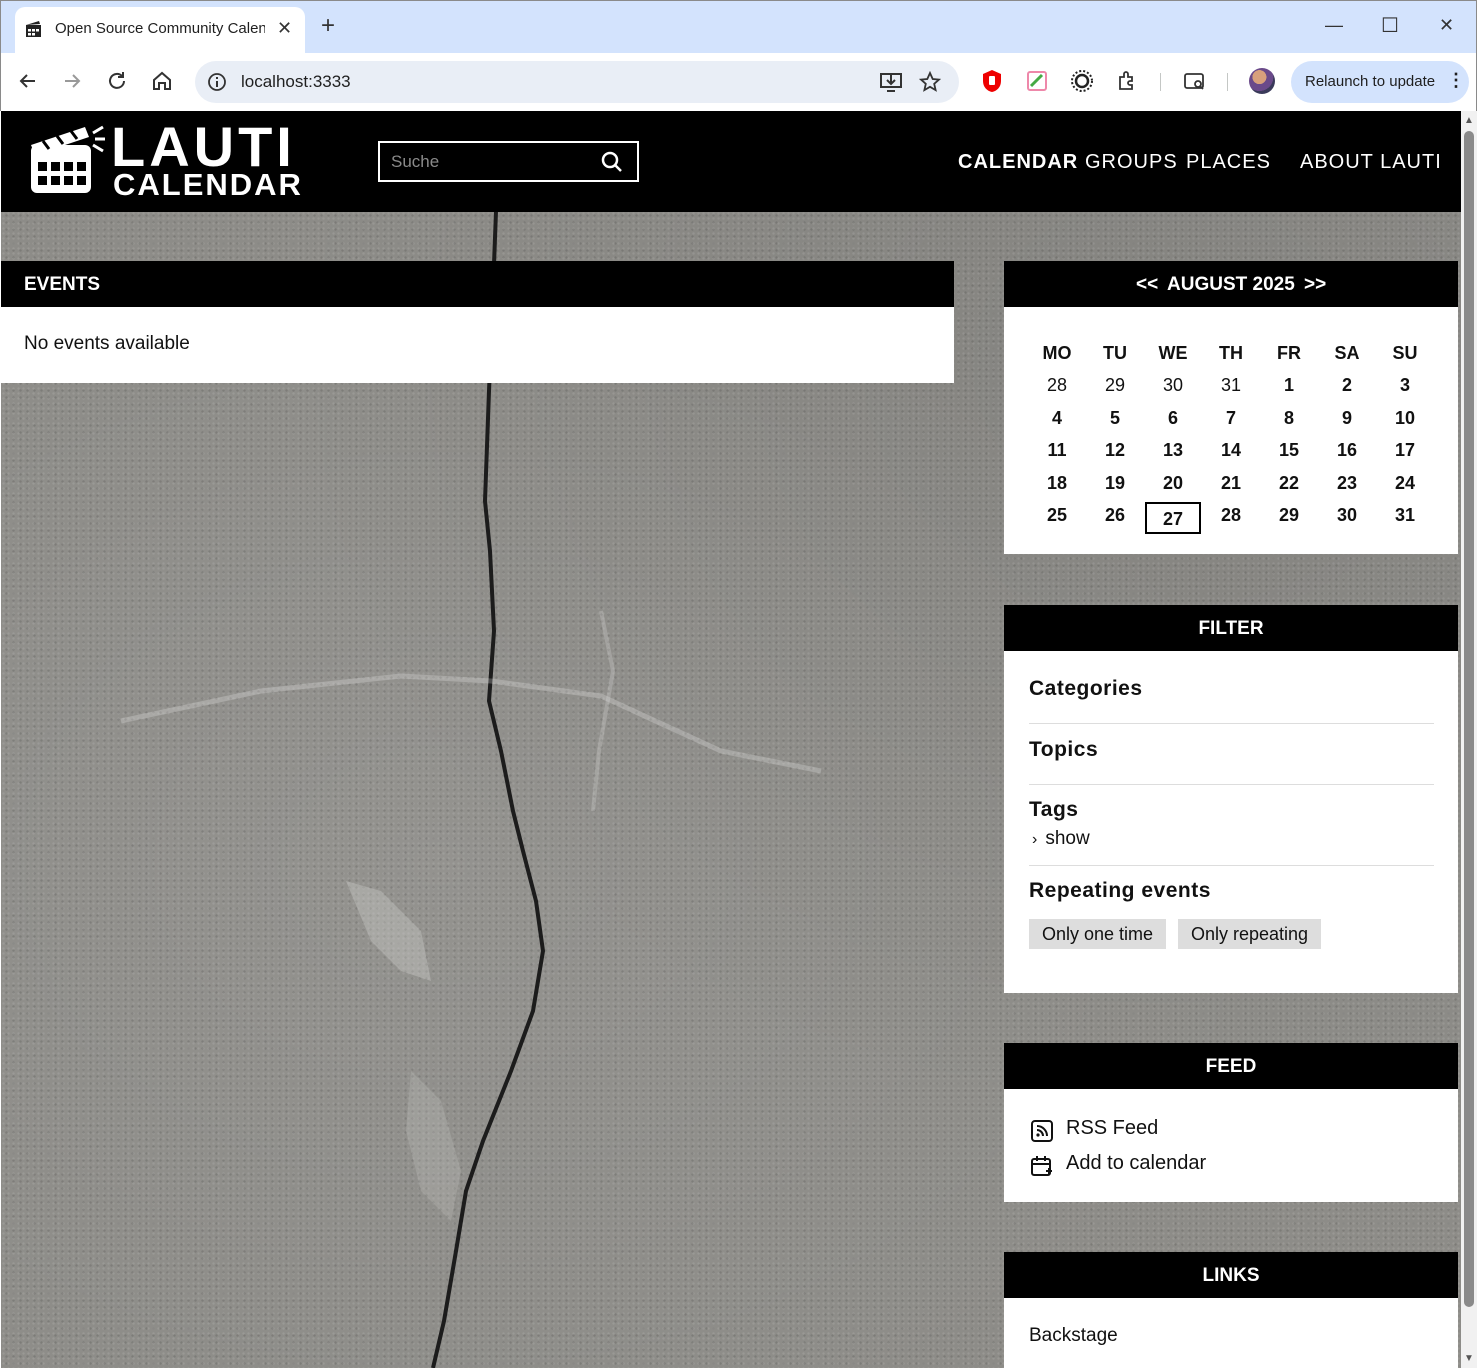 The height and width of the screenshot is (1368, 1477). I want to click on divider, so click(1231, 784).